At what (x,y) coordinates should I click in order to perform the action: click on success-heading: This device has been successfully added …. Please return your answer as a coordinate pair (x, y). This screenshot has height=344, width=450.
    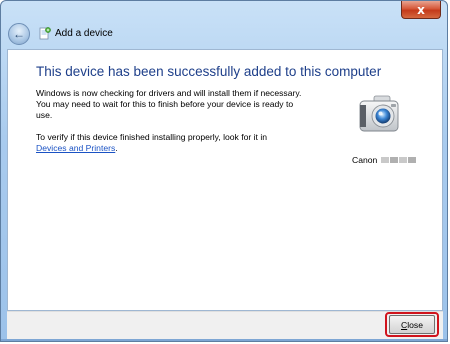
    Looking at the image, I should click on (209, 71).